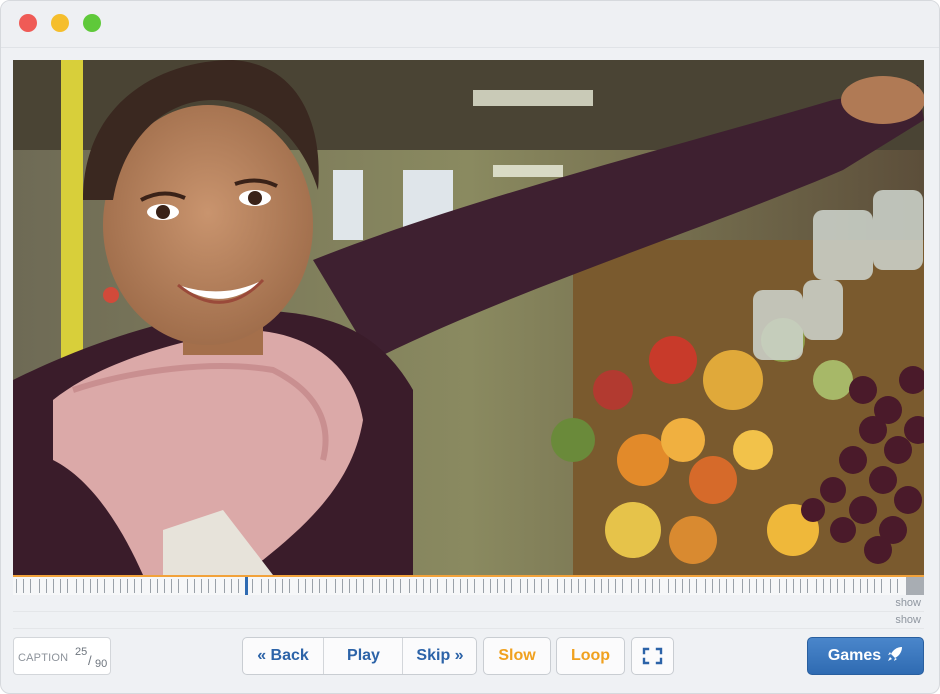 This screenshot has height=694, width=940. Describe the element at coordinates (43, 658) in the screenshot. I see `caption-label: CAPTION` at that location.